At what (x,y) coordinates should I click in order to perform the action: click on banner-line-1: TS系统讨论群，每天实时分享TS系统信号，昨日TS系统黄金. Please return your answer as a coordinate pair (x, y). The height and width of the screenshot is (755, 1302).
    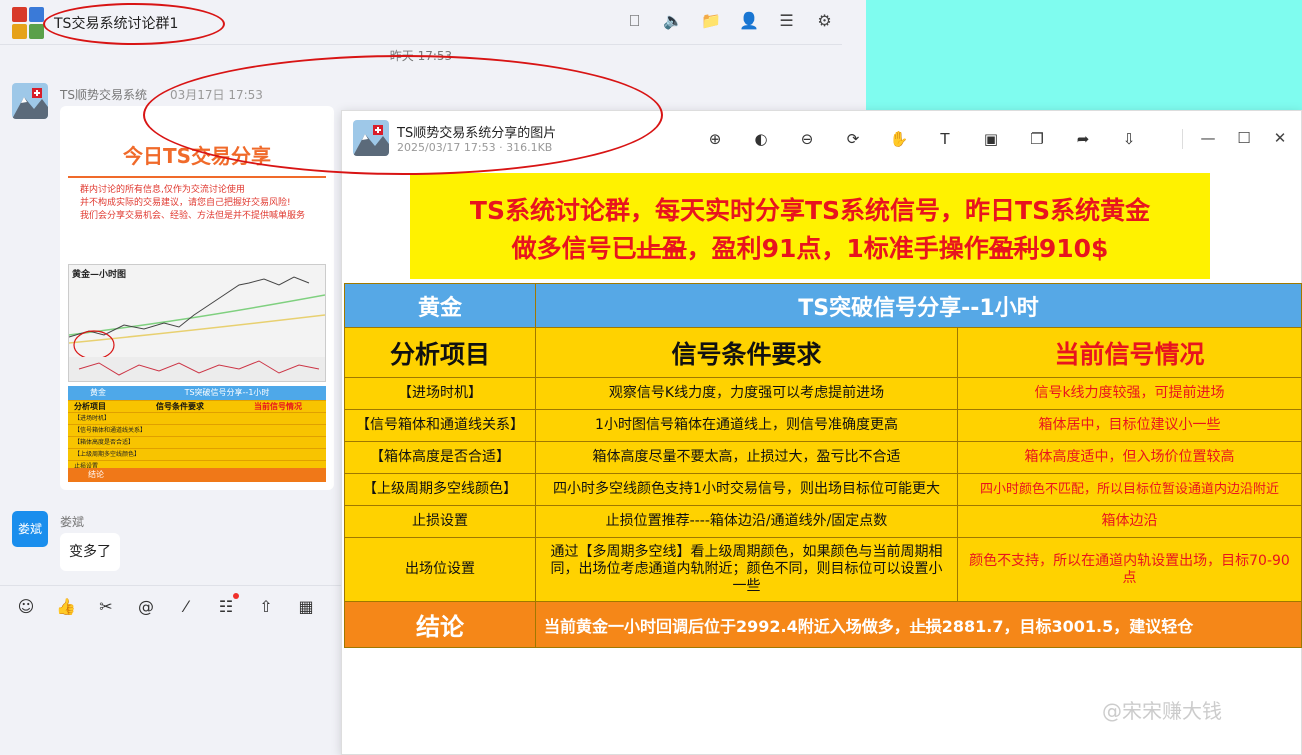
    Looking at the image, I should click on (810, 210).